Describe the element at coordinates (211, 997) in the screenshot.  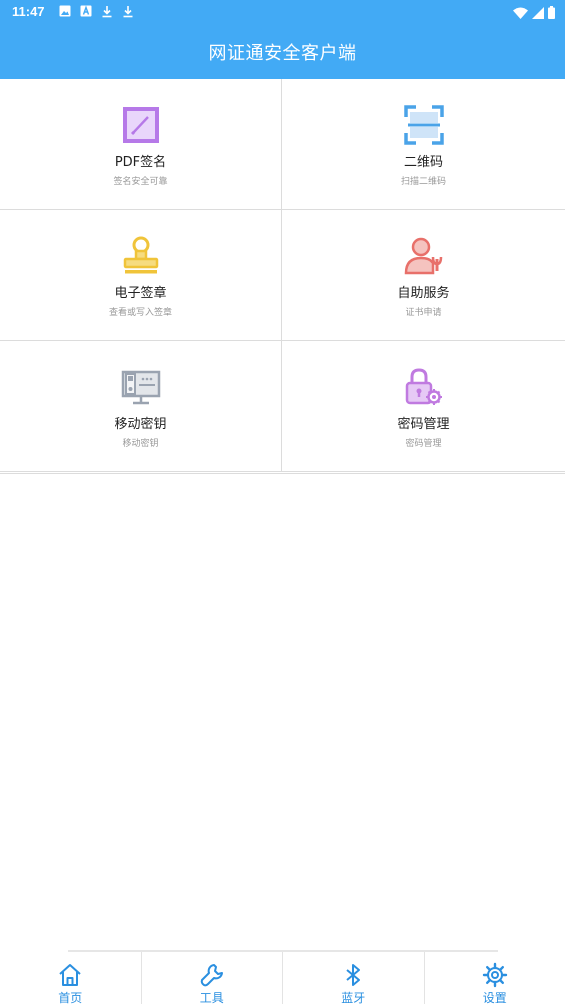
I see `nav-label: 工具` at that location.